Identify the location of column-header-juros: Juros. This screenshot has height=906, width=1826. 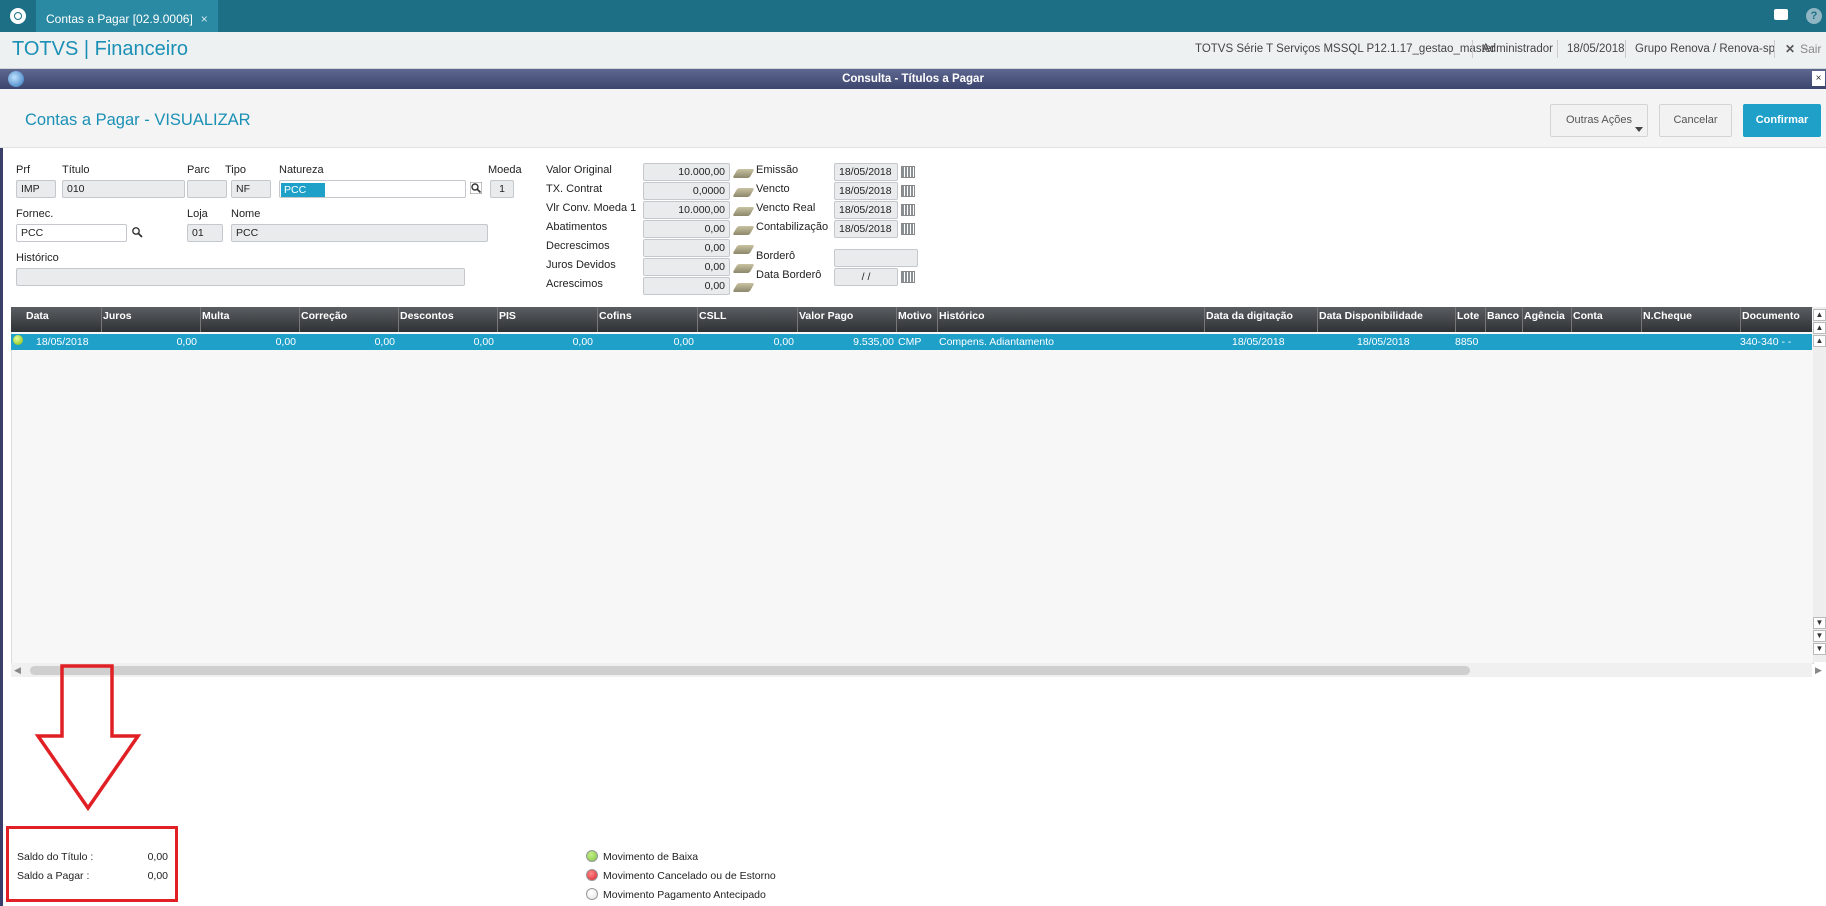
(117, 316).